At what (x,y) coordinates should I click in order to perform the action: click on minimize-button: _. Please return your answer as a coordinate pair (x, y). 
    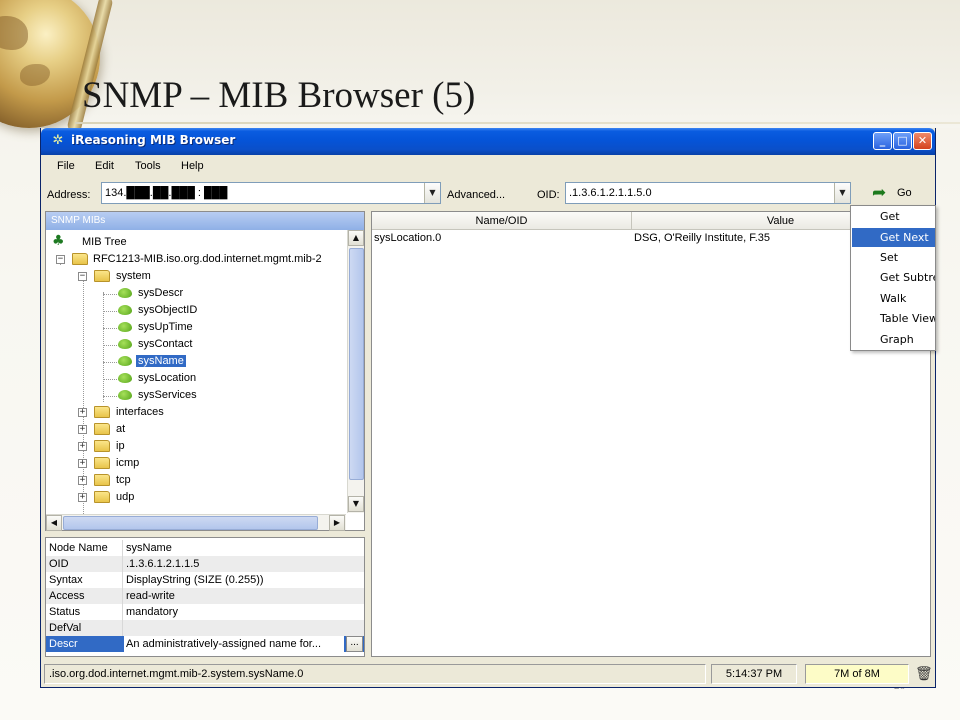
    Looking at the image, I should click on (882, 141).